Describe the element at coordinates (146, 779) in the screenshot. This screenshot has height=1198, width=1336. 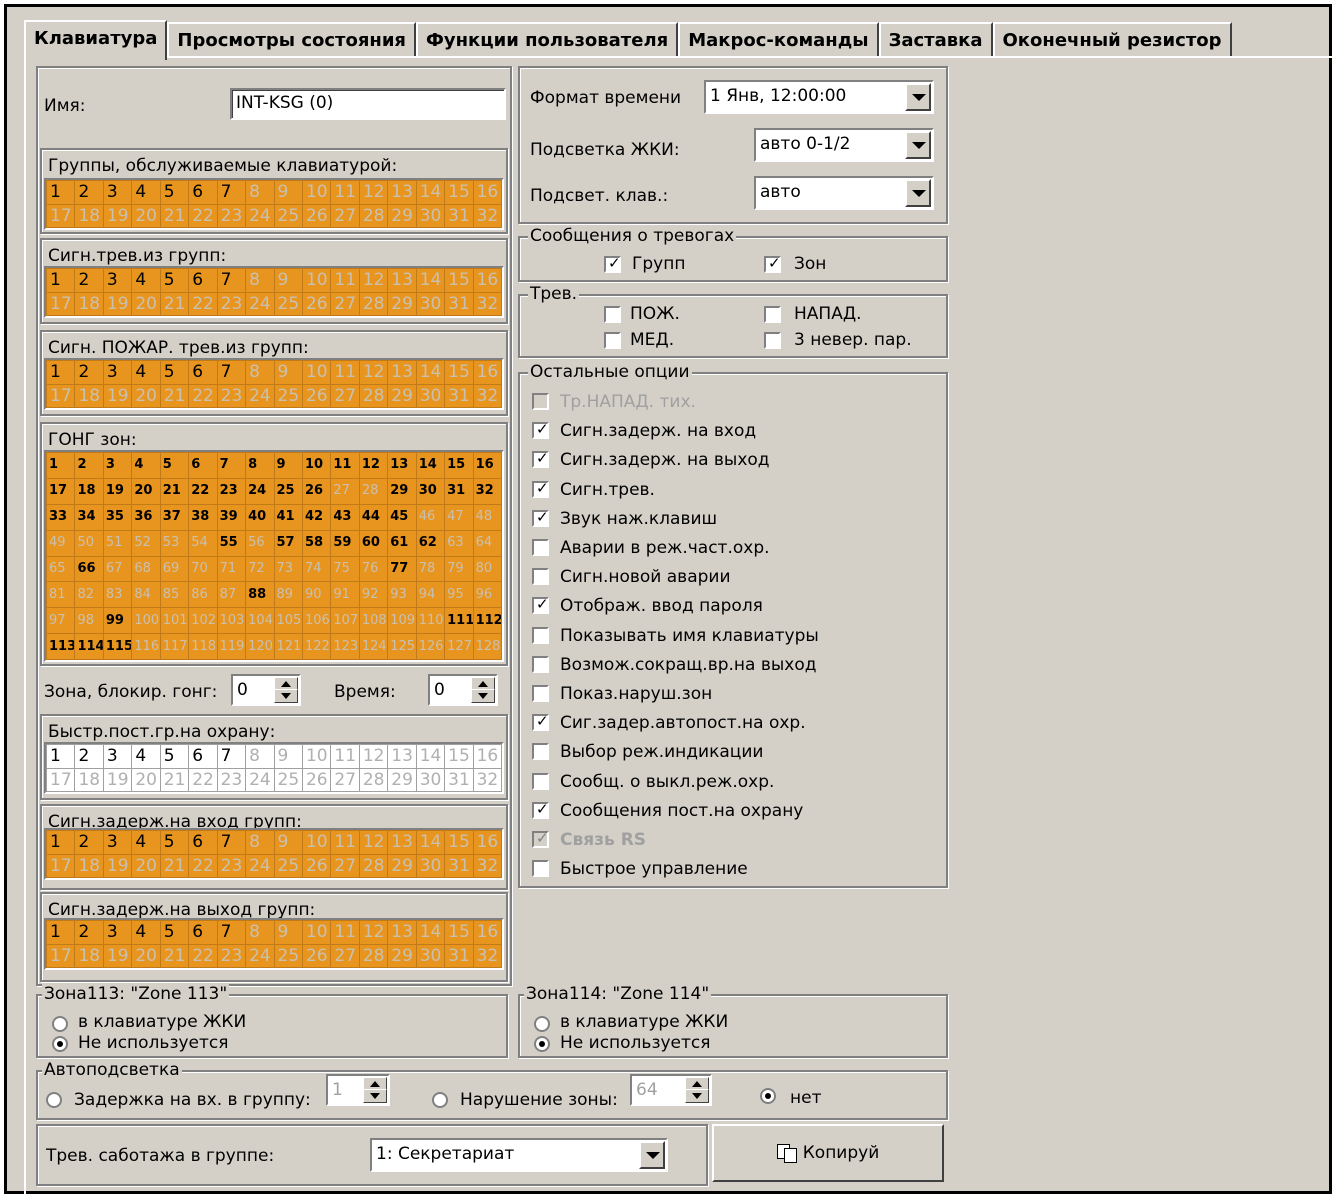
I see `group-cell: 20` at that location.